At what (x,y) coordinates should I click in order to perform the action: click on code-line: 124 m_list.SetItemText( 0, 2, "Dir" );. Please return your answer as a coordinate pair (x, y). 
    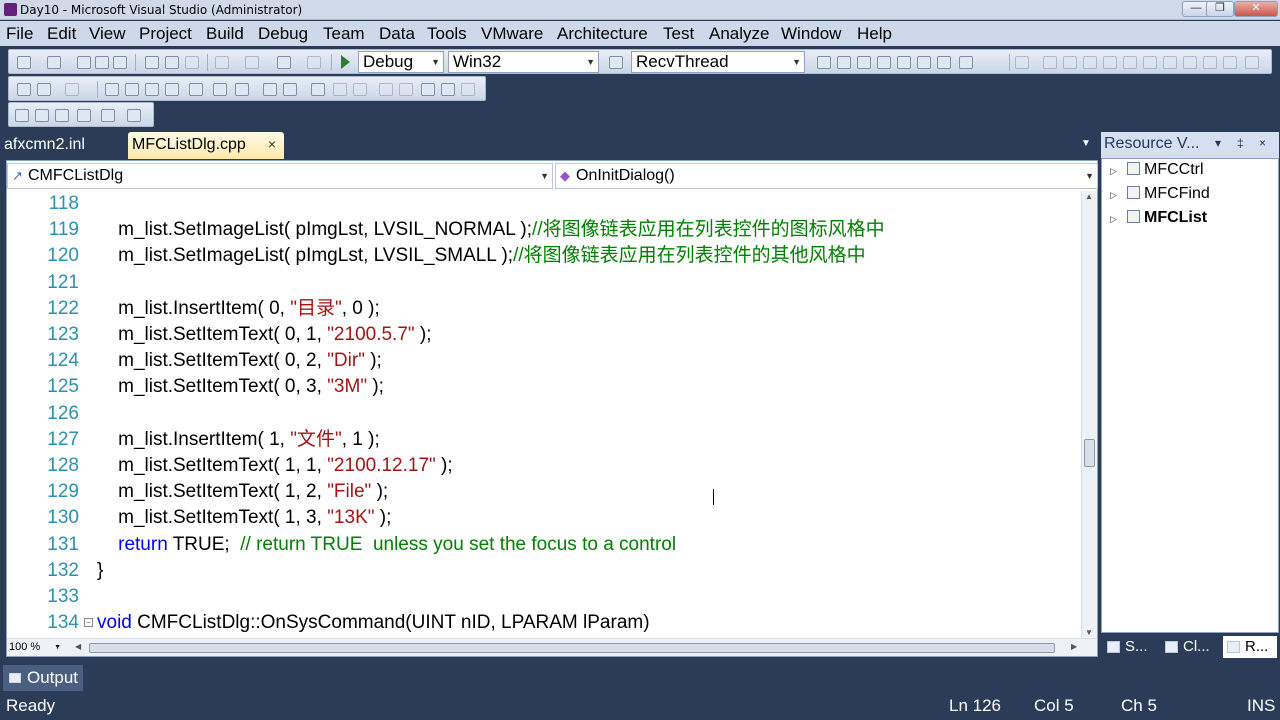
    Looking at the image, I should click on (544, 361).